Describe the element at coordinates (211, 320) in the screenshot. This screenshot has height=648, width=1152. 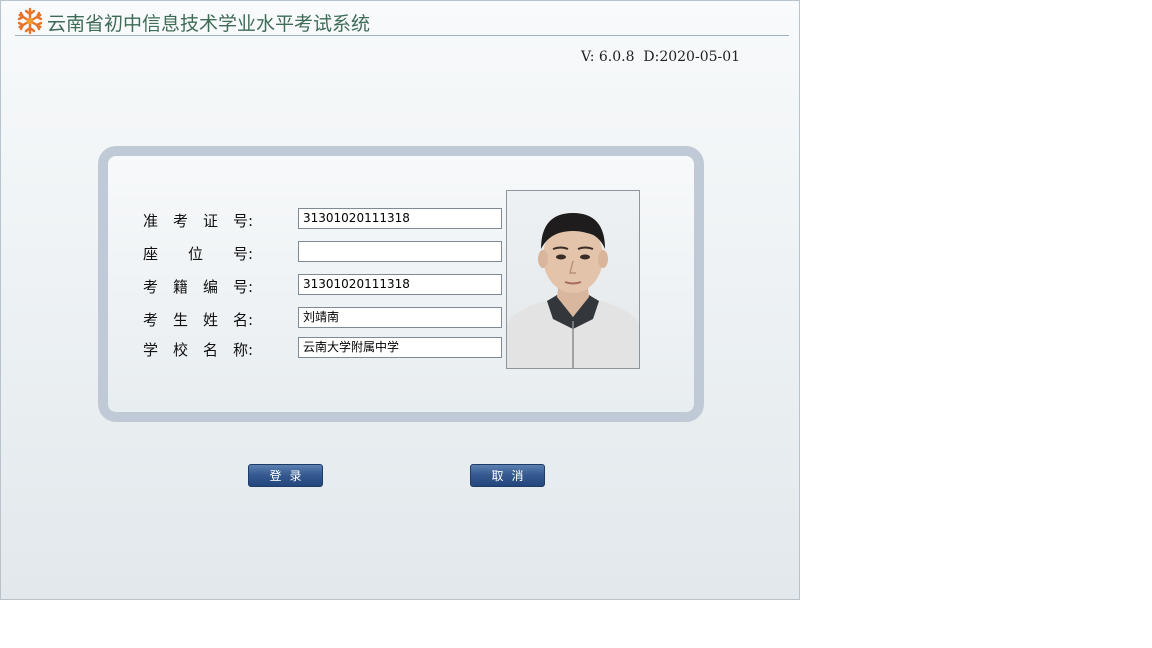
I see `label-char: 姓` at that location.